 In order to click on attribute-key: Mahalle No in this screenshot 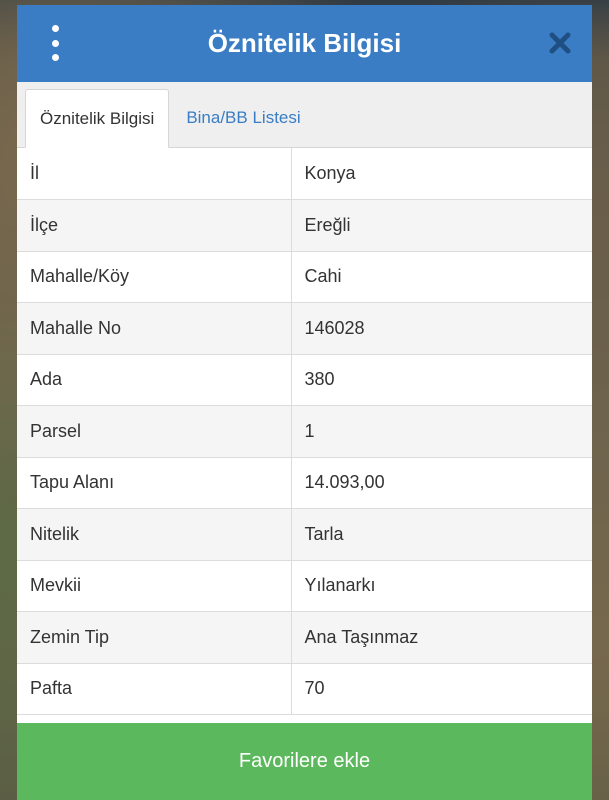, I will do `click(154, 328)`.